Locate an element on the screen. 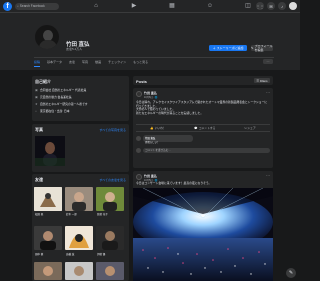 This screenshot has height=281, width=320. add-story-button: ＋ ストーリーズに追加 is located at coordinates (228, 48).